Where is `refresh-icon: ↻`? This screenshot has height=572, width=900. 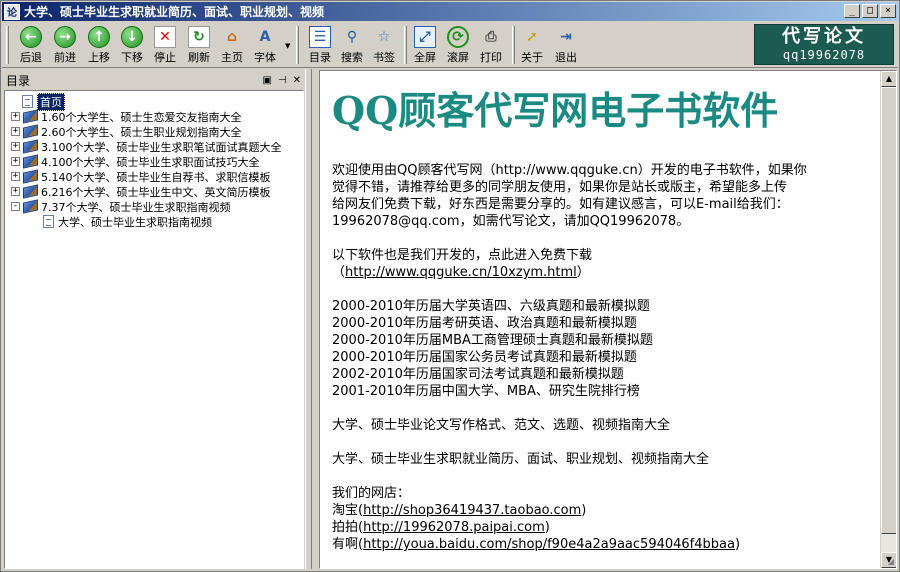 refresh-icon: ↻ is located at coordinates (199, 37).